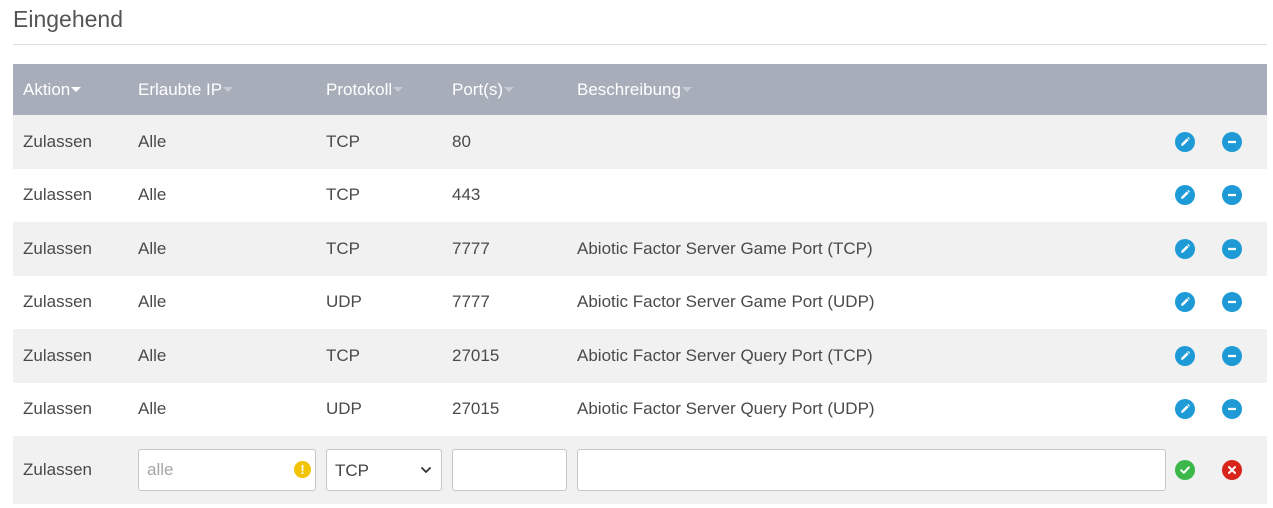  I want to click on ip-field-wrapper: !, so click(227, 470).